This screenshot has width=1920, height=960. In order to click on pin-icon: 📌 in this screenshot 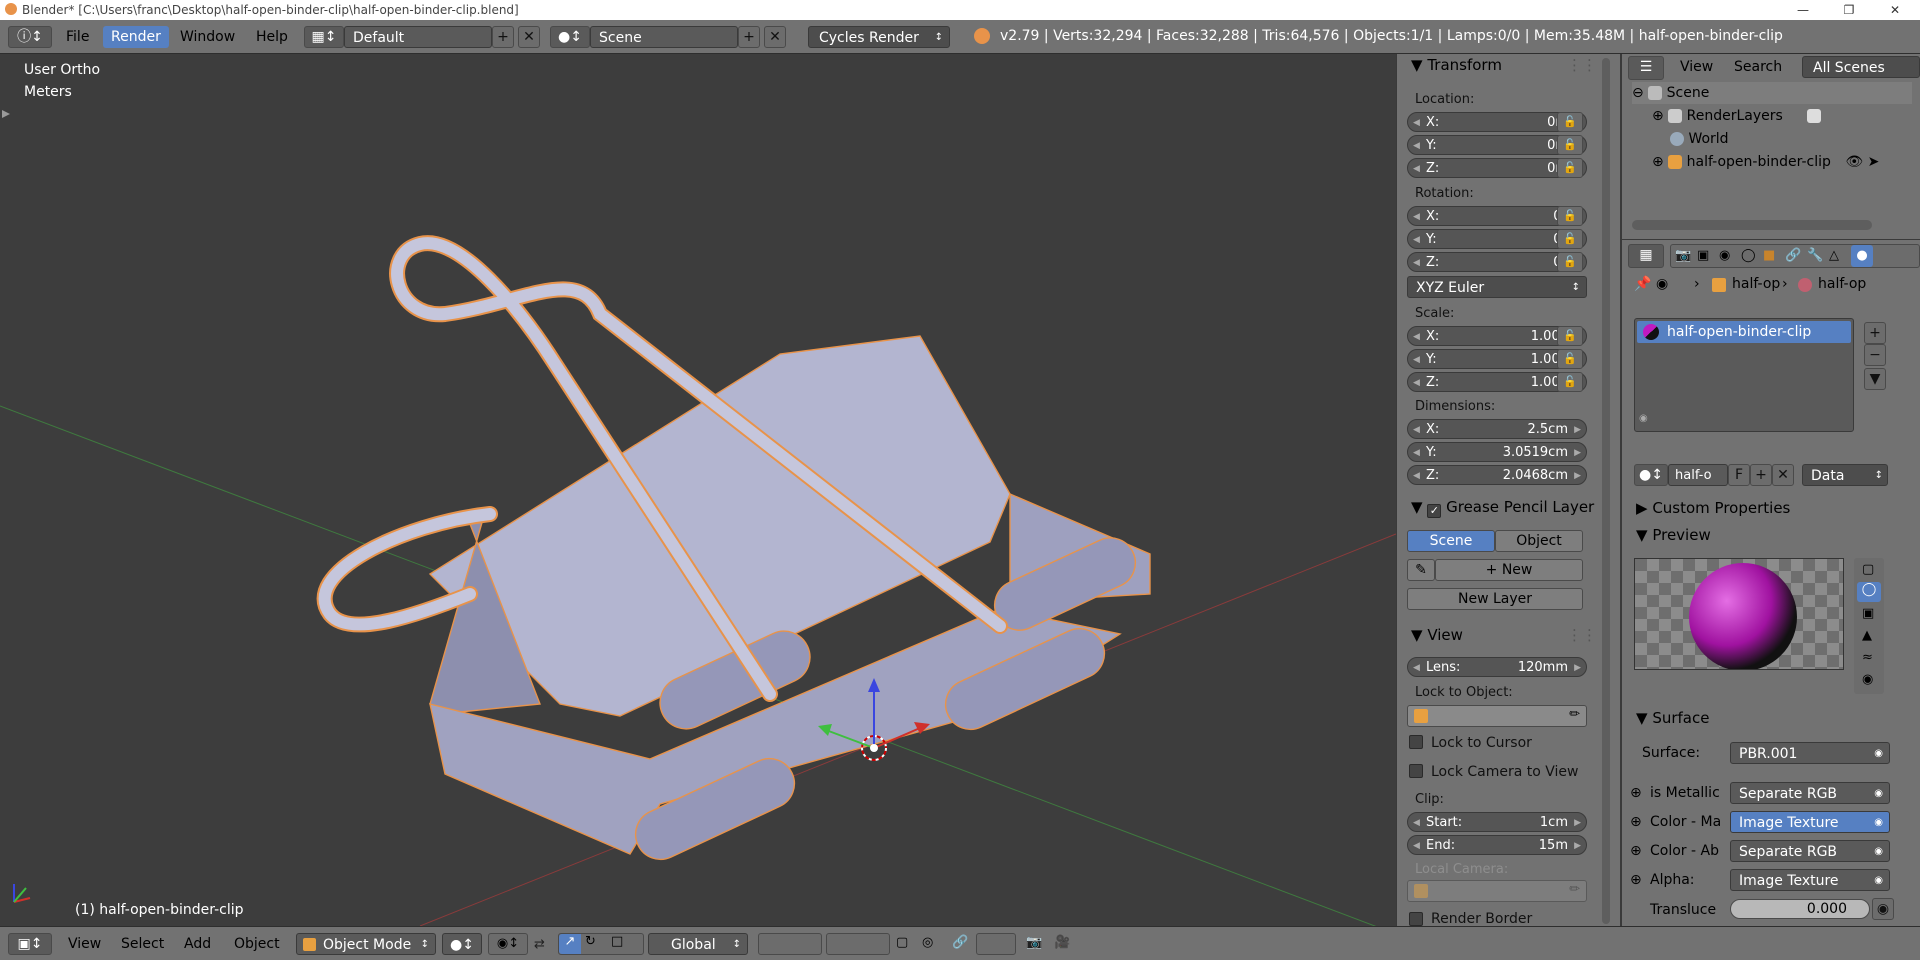, I will do `click(1642, 284)`.